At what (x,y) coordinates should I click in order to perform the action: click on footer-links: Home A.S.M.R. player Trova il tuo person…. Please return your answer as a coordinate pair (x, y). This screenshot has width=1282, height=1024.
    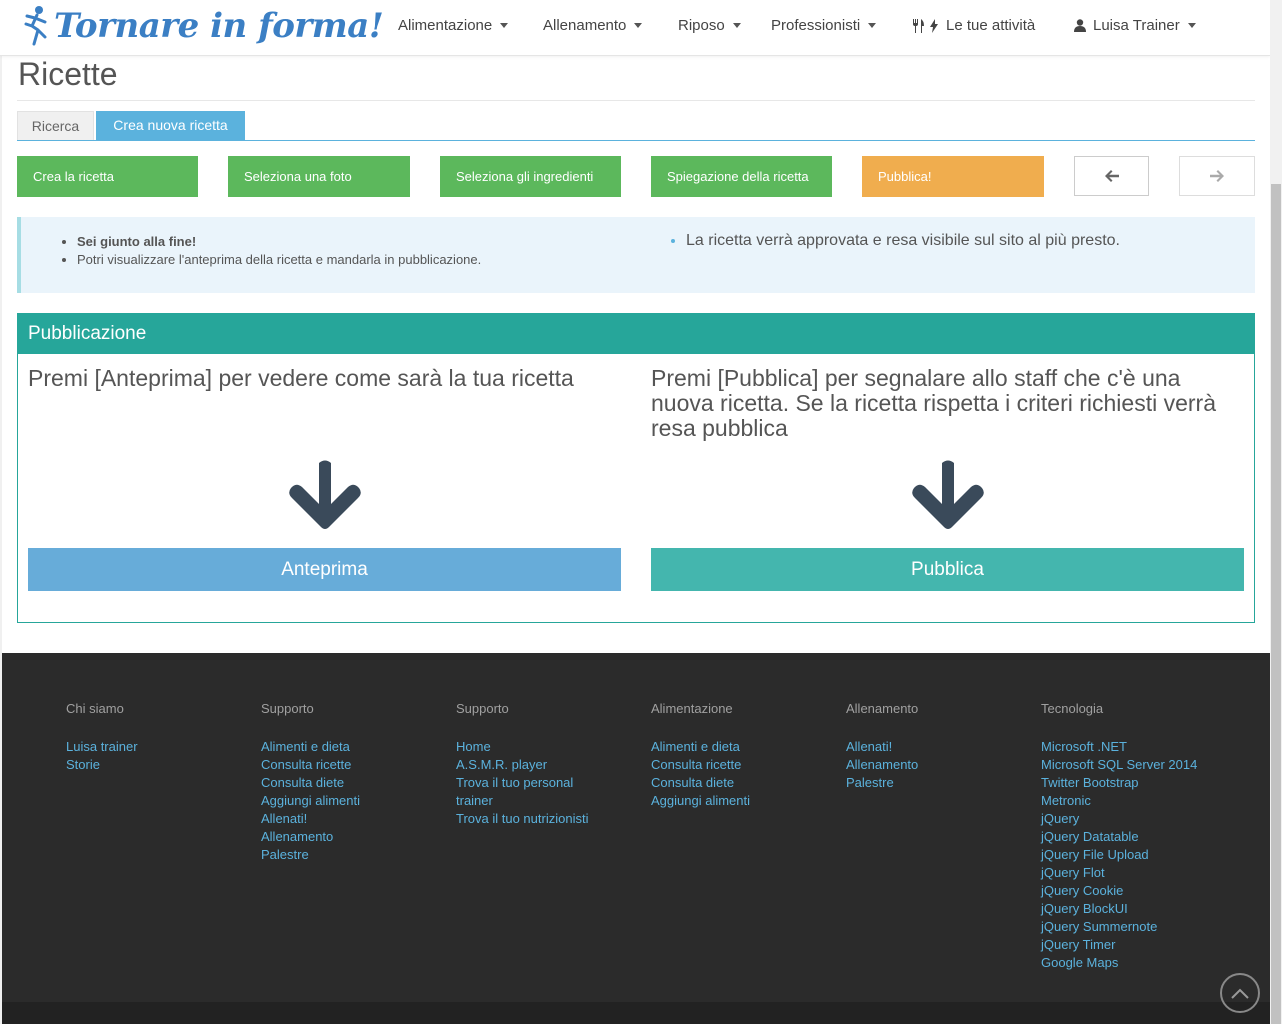
    Looking at the image, I should click on (551, 783).